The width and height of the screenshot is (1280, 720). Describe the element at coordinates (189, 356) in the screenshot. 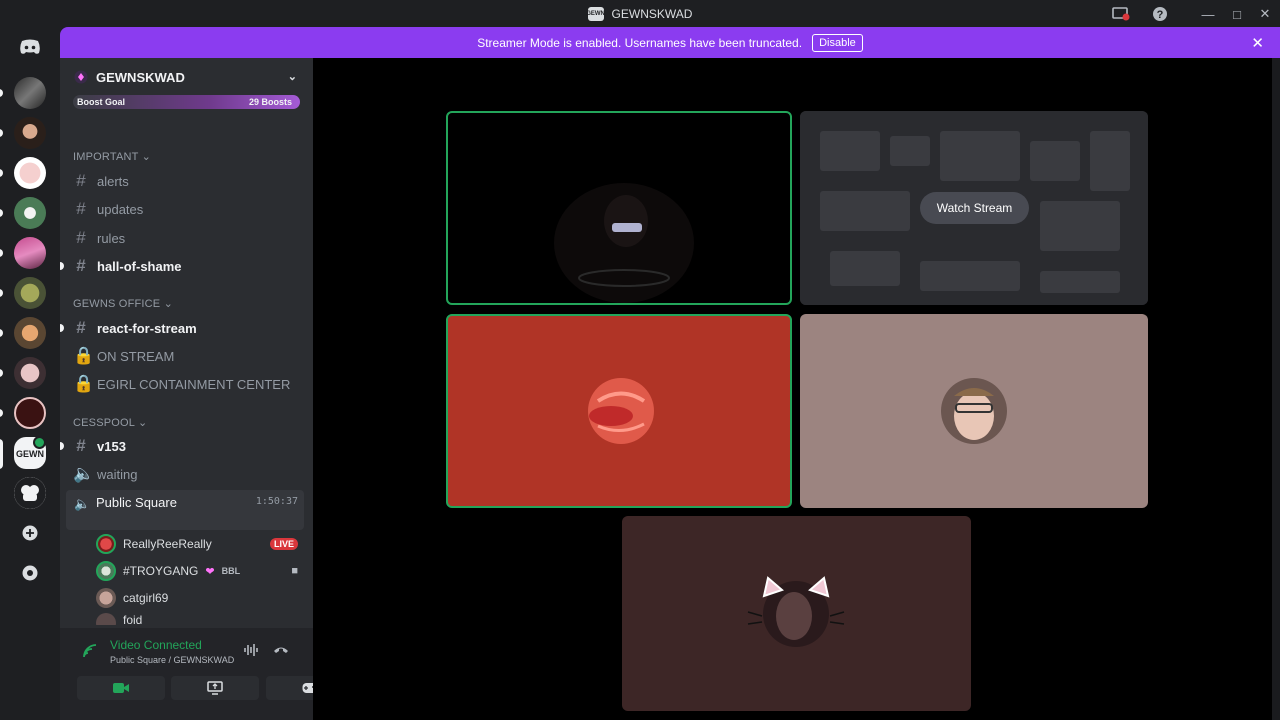

I see `channel-on-stream: 🔒 ON STREAM` at that location.